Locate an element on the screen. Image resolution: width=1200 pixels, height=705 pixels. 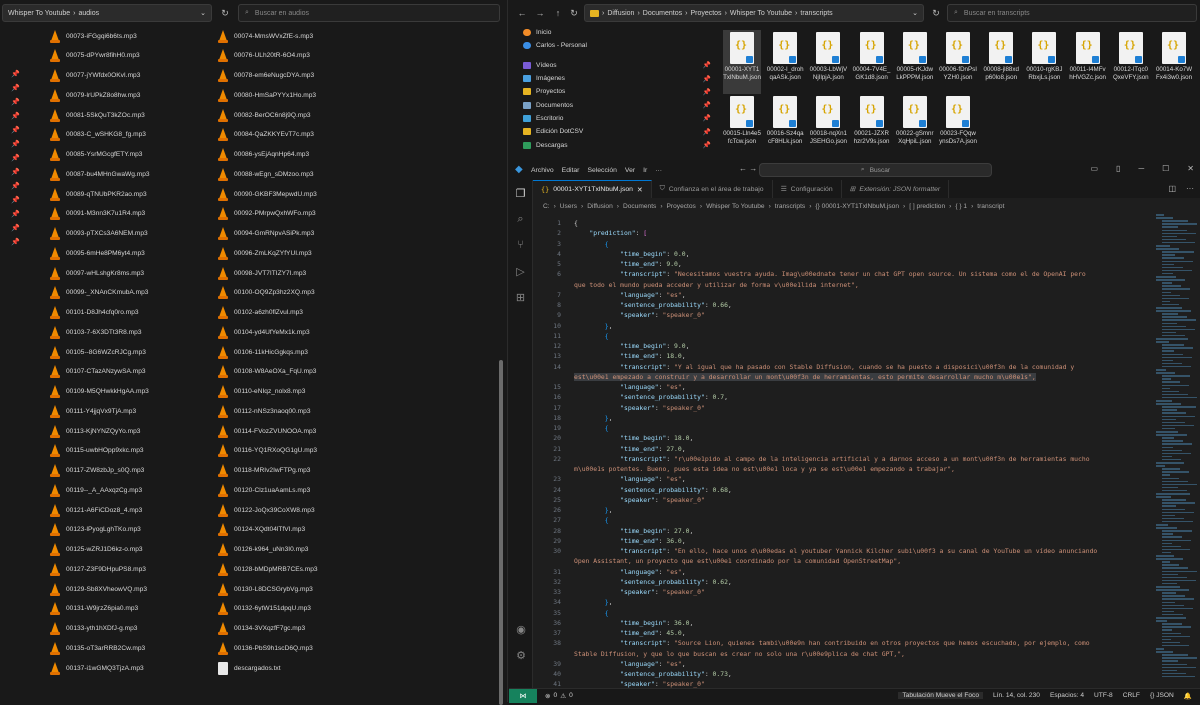
encoding: UTF-8 is located at coordinates (1103, 695).